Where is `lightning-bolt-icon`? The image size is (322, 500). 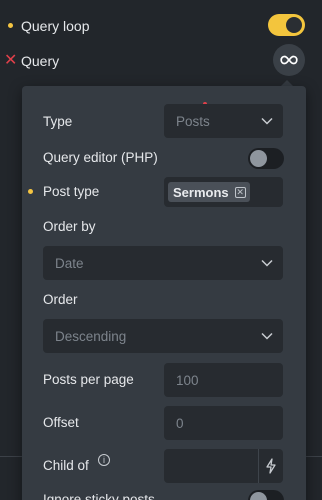
lightning-bolt-icon is located at coordinates (271, 466).